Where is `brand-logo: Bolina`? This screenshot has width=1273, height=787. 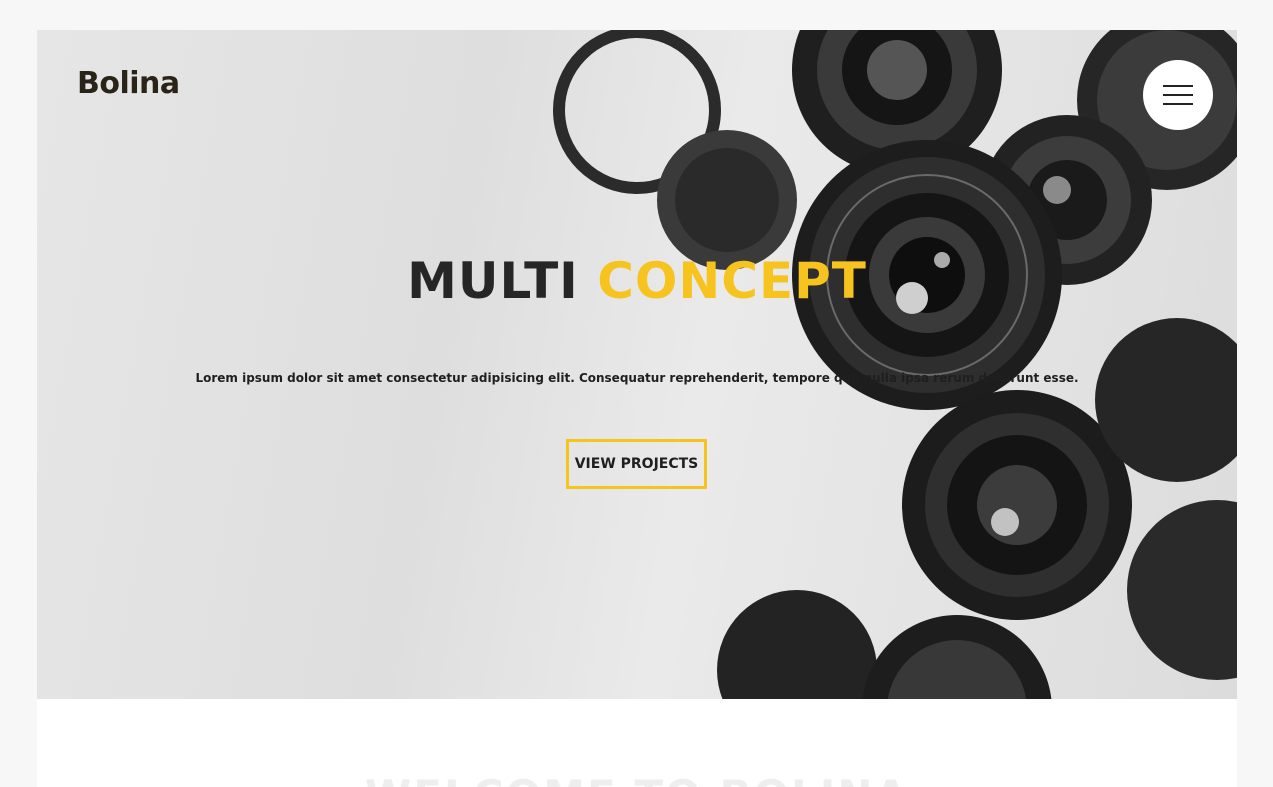 brand-logo: Bolina is located at coordinates (128, 83).